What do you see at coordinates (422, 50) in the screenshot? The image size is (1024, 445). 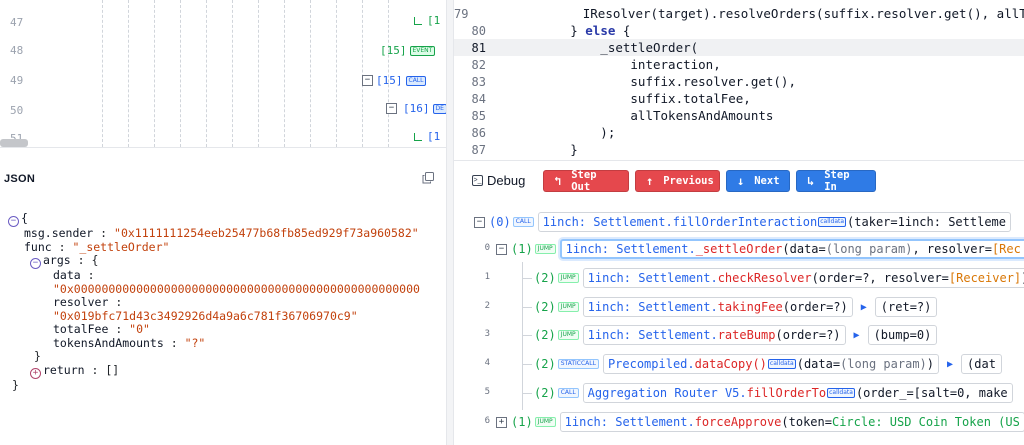 I see `event-badge: EVENT` at bounding box center [422, 50].